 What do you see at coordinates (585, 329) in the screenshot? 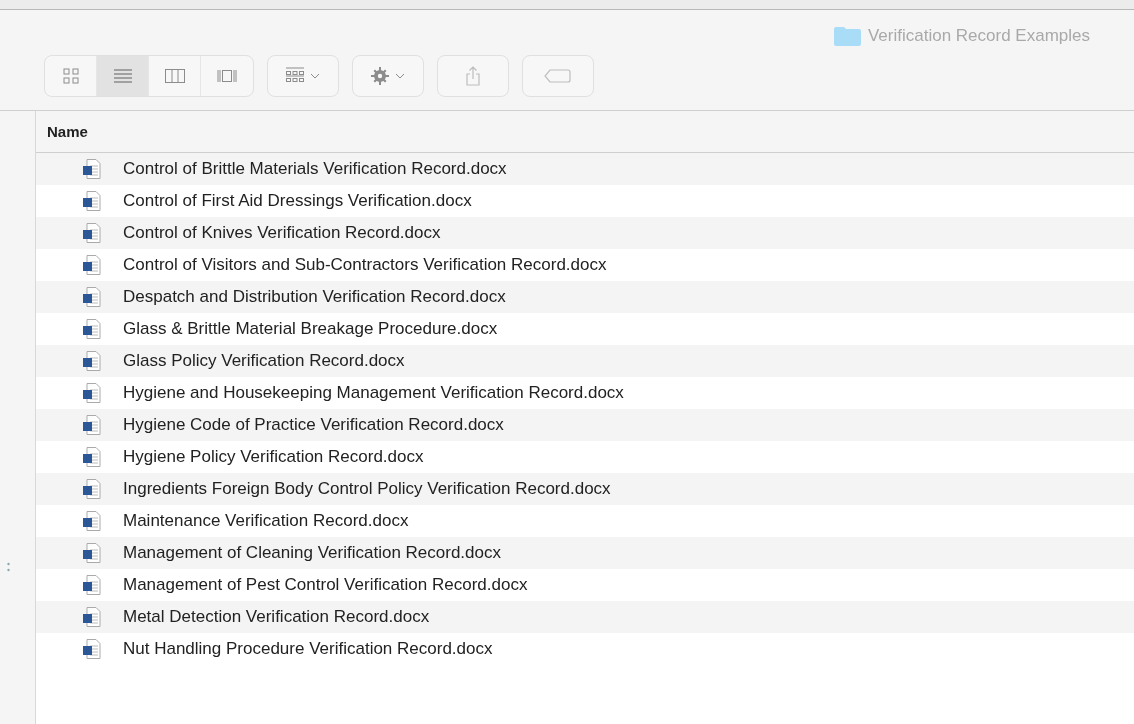
I see `file-row: Glass & Brittle Material Breakage Procedure.docx` at bounding box center [585, 329].